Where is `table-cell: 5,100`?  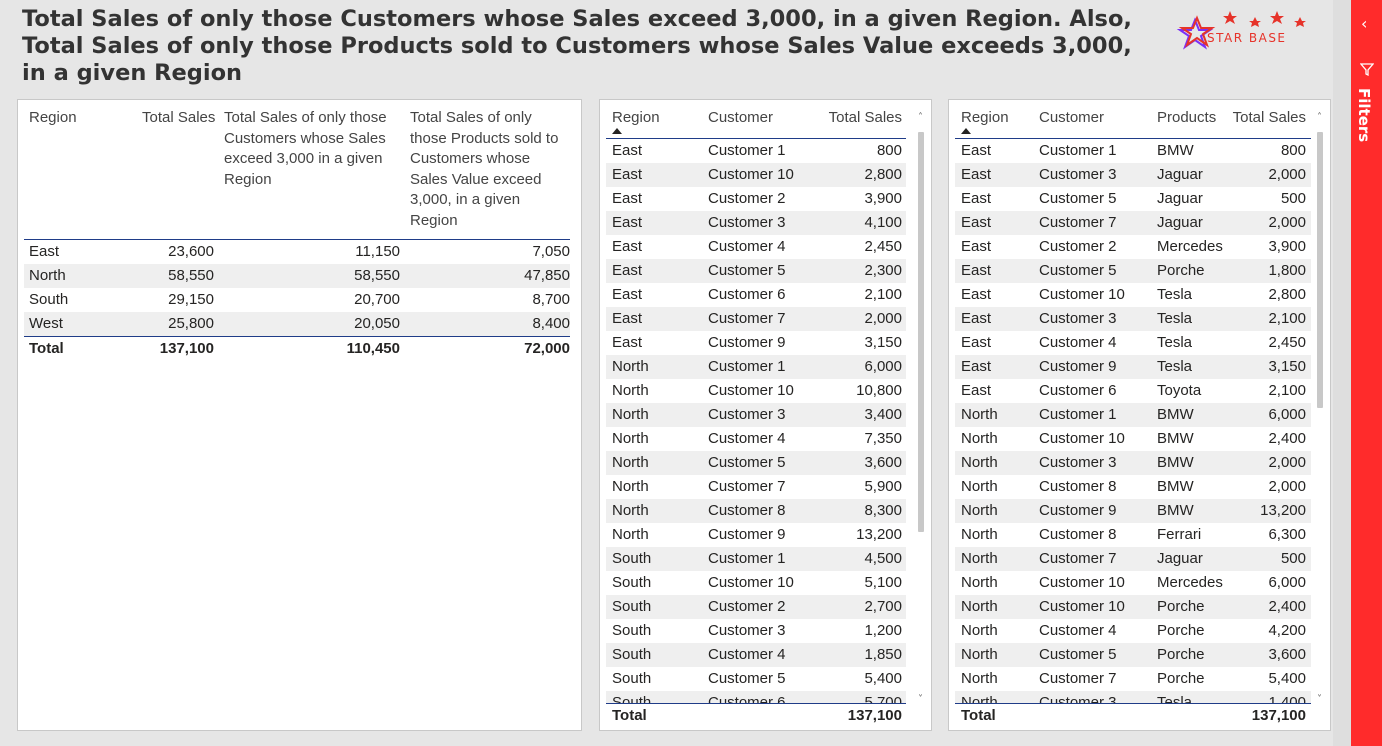
table-cell: 5,100 is located at coordinates (883, 582).